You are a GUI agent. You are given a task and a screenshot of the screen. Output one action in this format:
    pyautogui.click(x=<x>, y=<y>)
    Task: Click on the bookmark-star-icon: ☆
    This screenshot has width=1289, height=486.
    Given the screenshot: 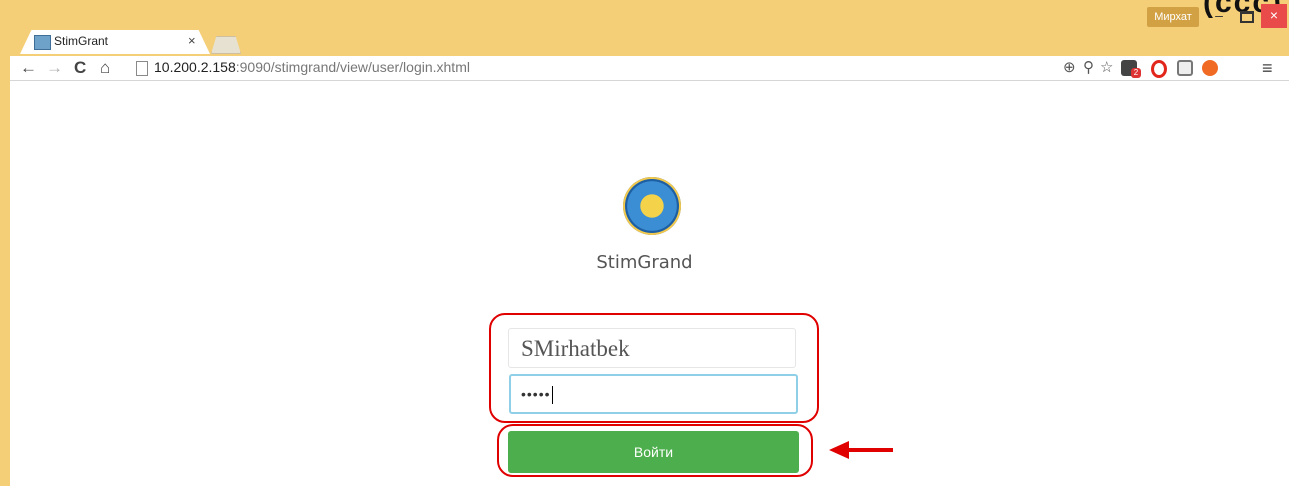 What is the action you would take?
    pyautogui.click(x=1106, y=68)
    